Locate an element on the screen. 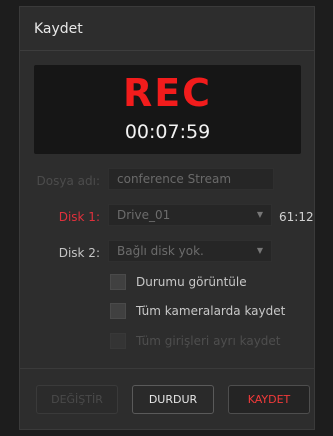  record-duration: 00:07:59 is located at coordinates (167, 132).